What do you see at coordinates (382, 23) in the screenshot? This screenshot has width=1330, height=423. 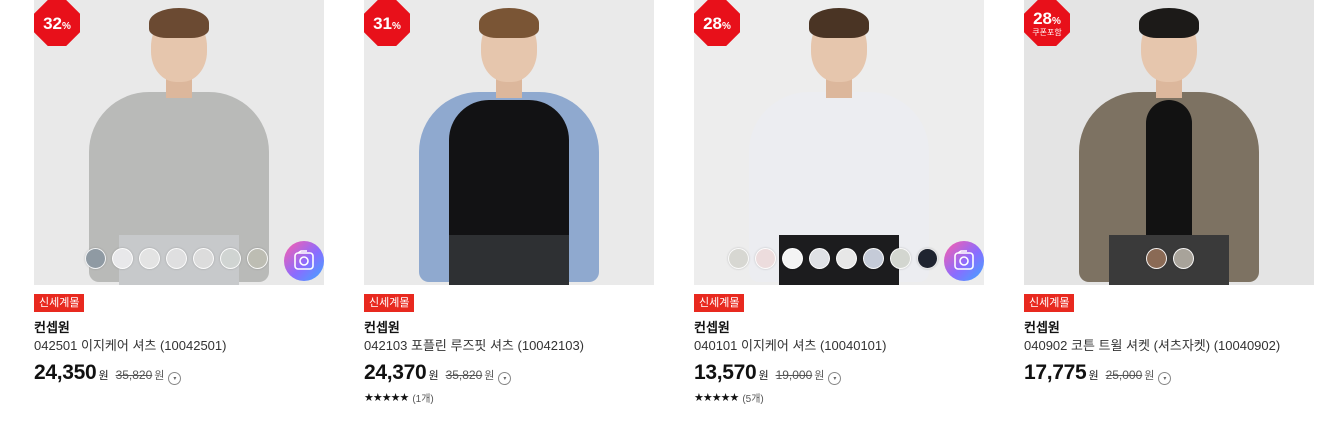 I see `discount-value: 31` at bounding box center [382, 23].